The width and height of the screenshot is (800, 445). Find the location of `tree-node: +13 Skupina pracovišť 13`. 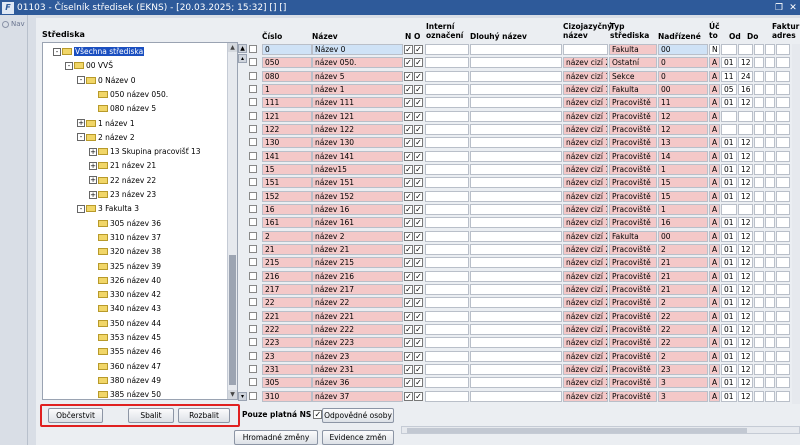

tree-node: +13 Skupina pracovišť 13 is located at coordinates (145, 151).